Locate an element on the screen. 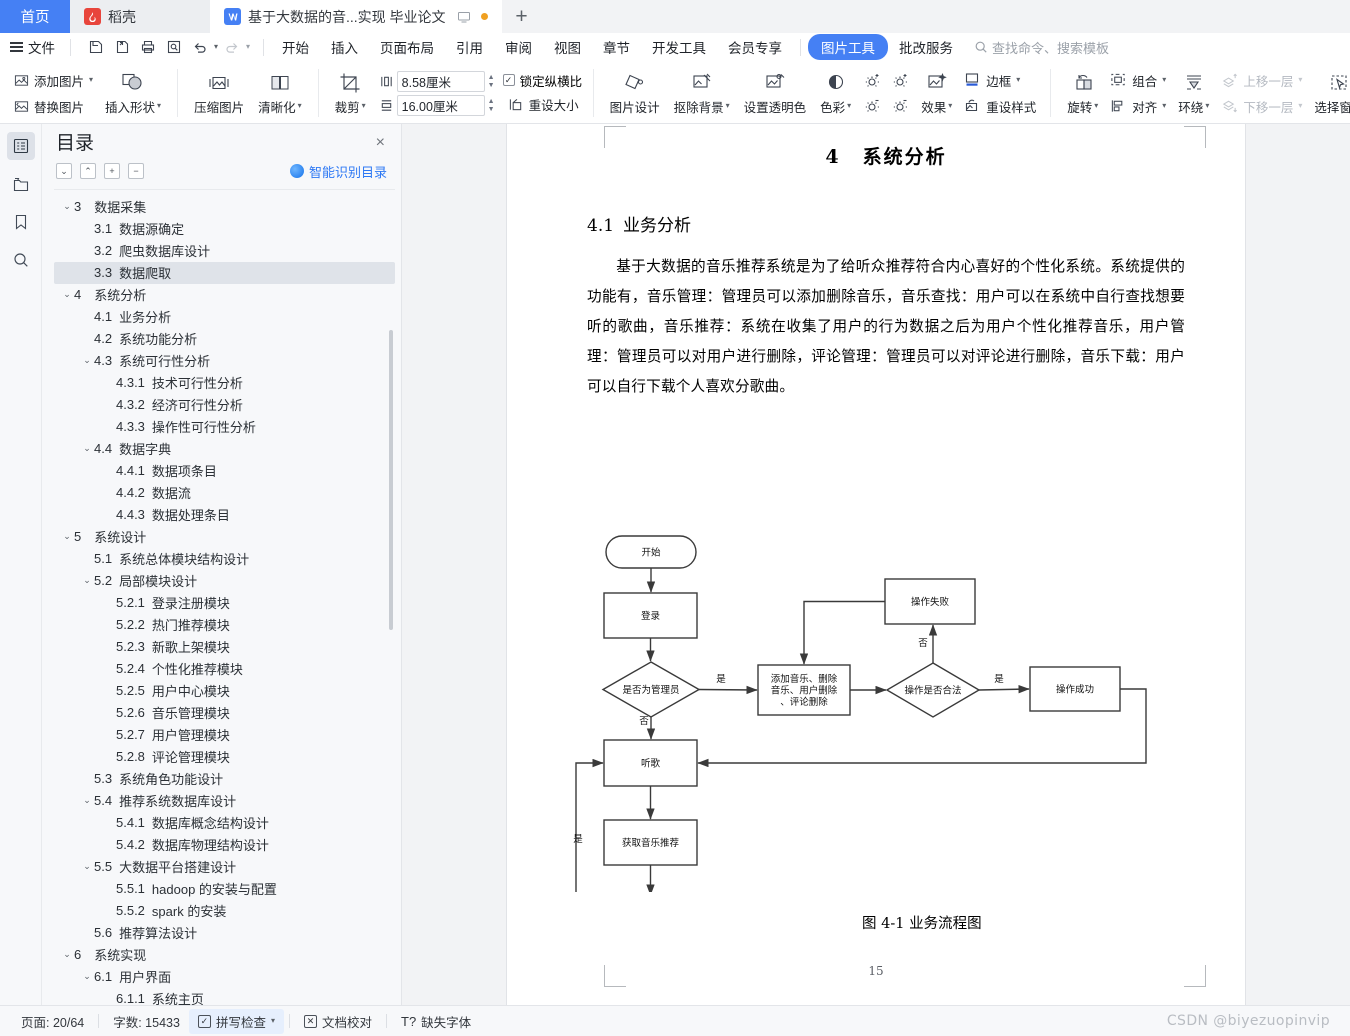  close-icon: × is located at coordinates (380, 143).